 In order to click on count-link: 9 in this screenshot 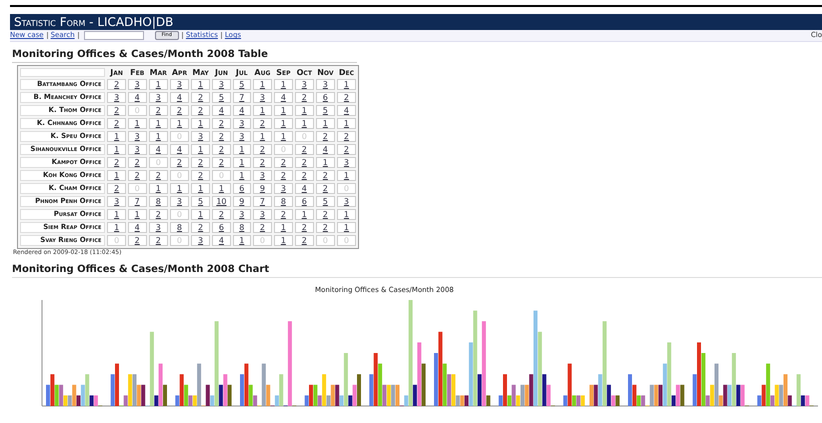, I will do `click(262, 188)`.